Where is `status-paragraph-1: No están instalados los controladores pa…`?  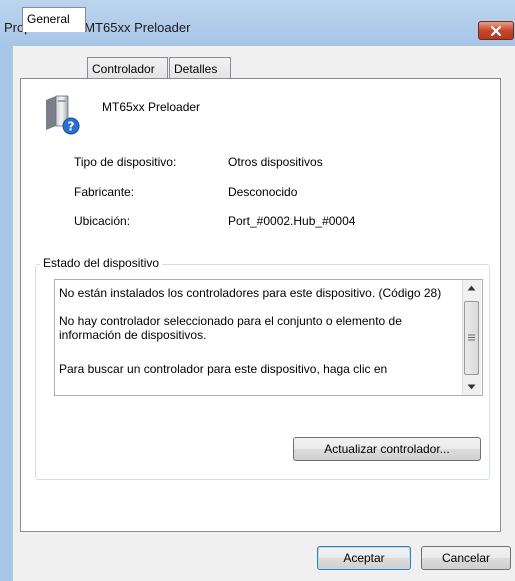
status-paragraph-1: No están instalados los controladores pa… is located at coordinates (250, 293).